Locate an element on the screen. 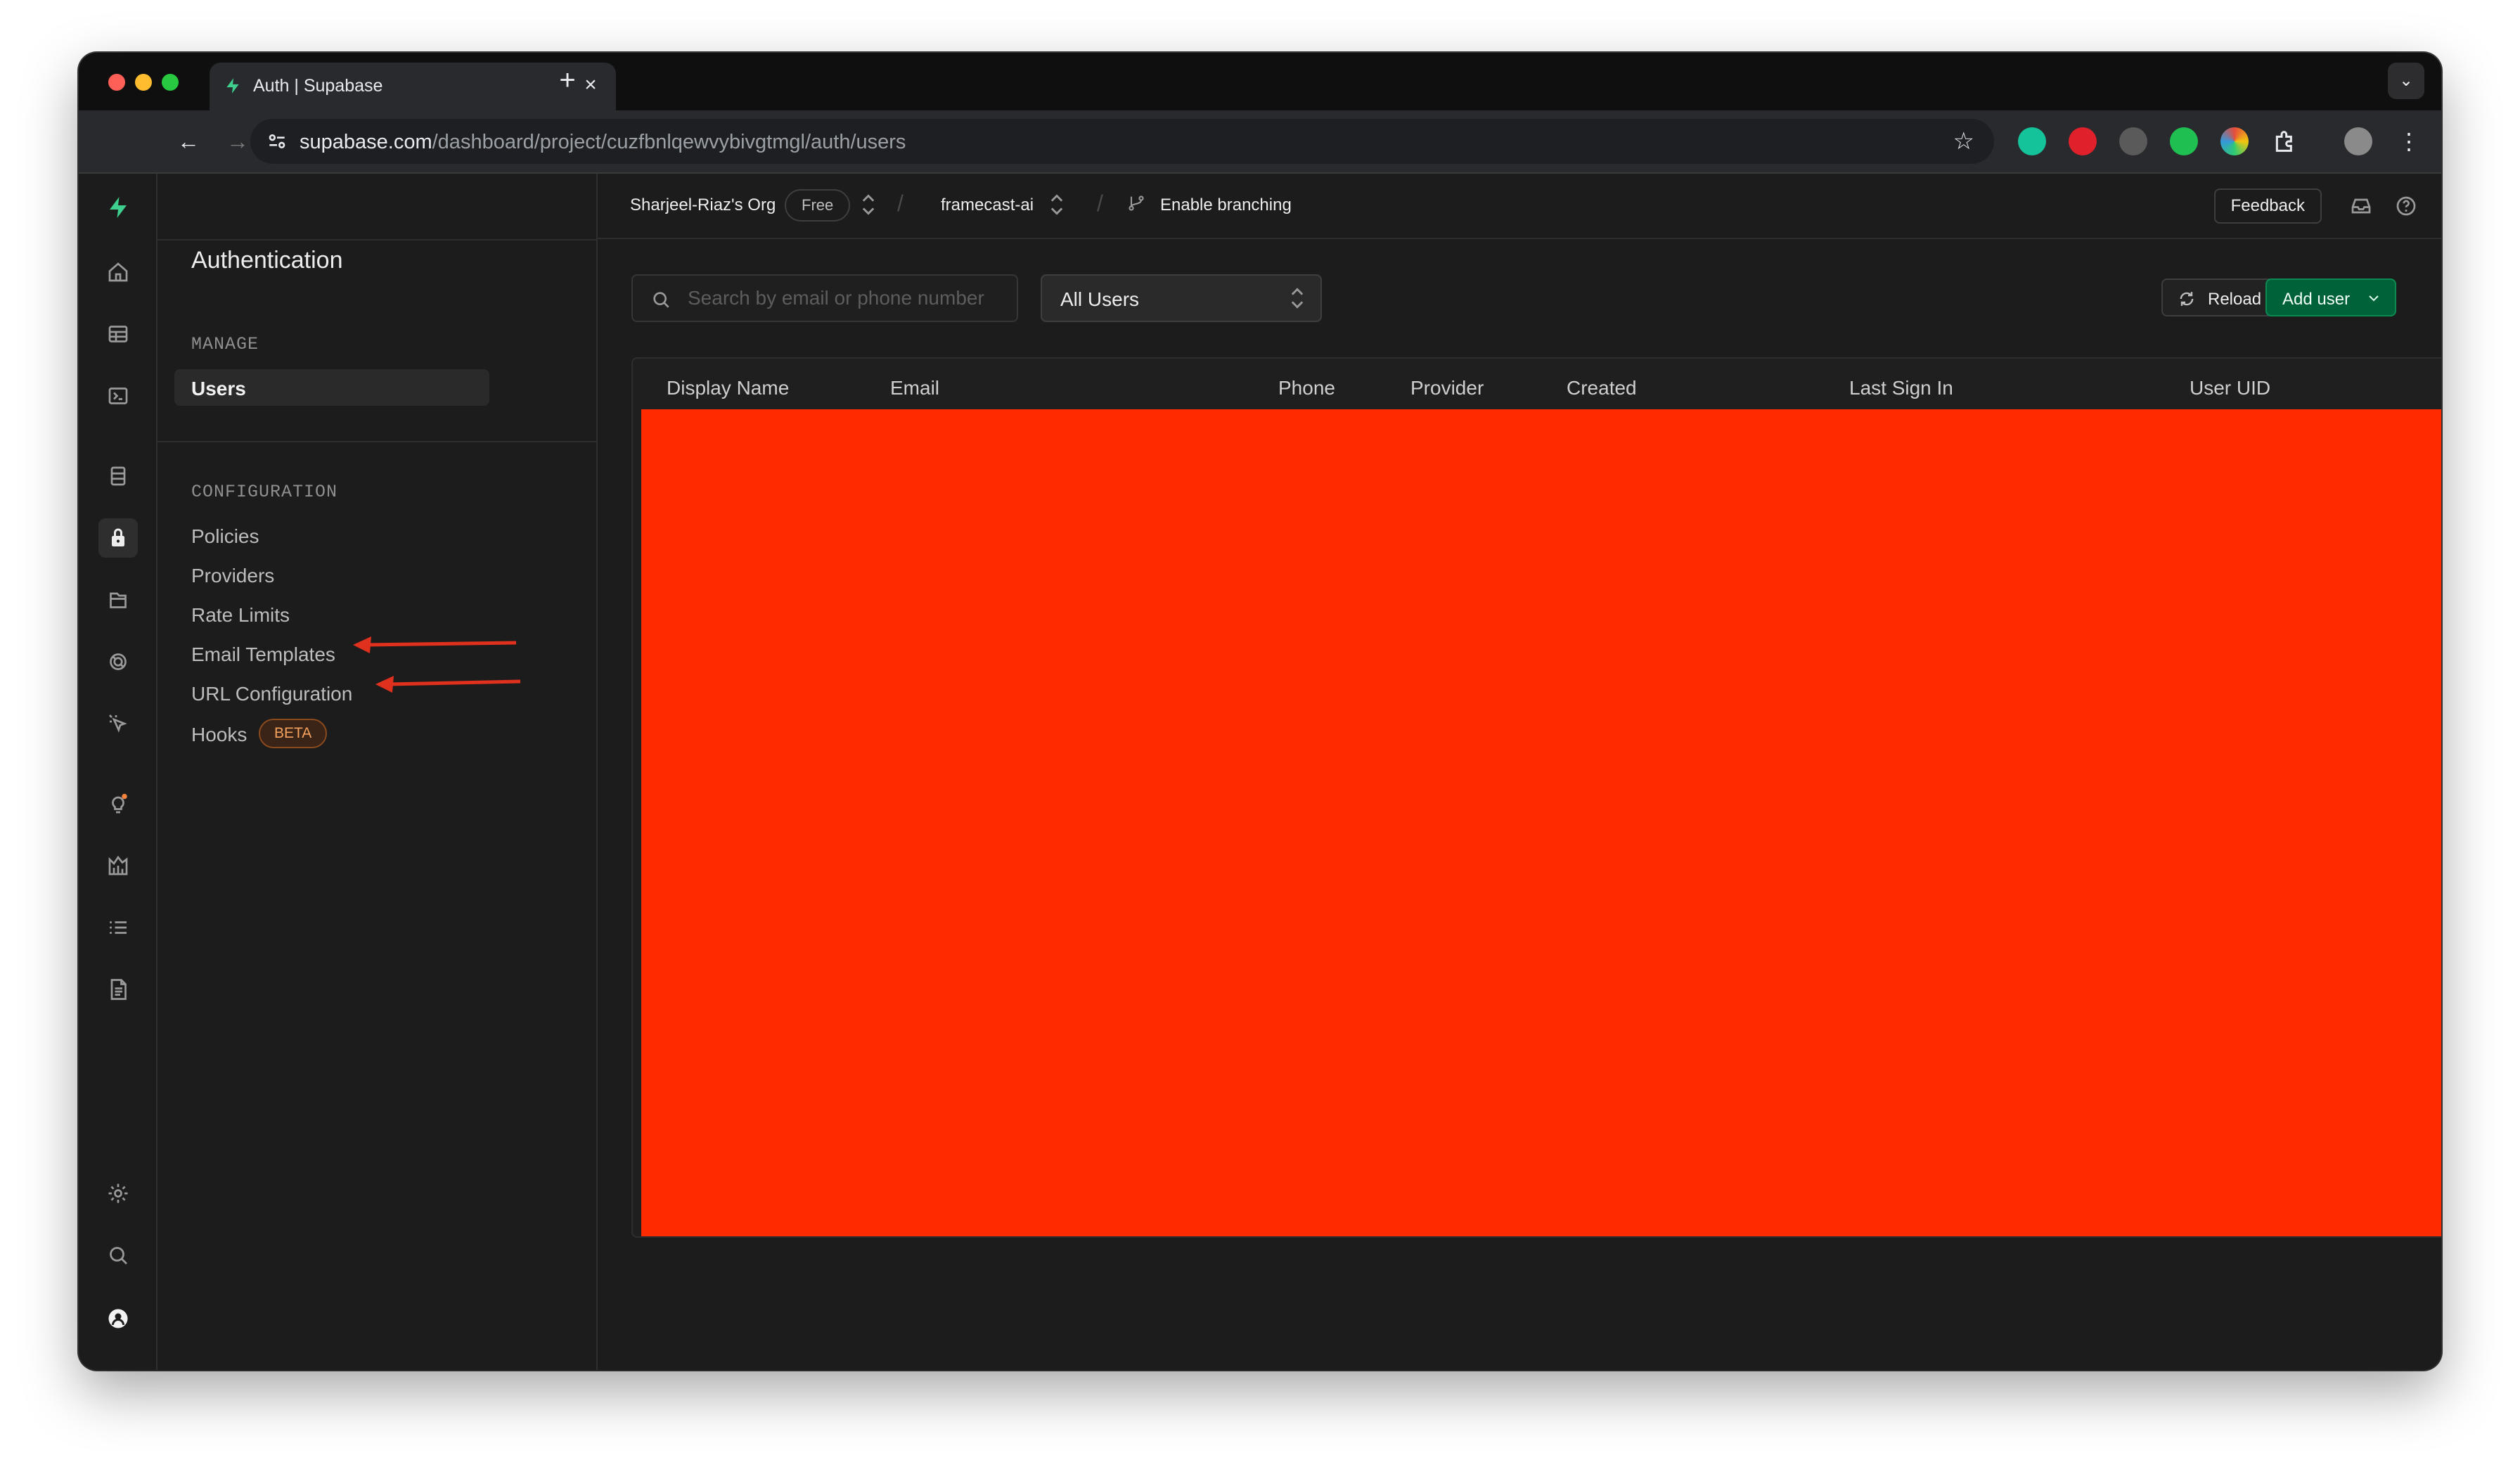 This screenshot has width=2520, height=1474. help-icon is located at coordinates (2406, 206).